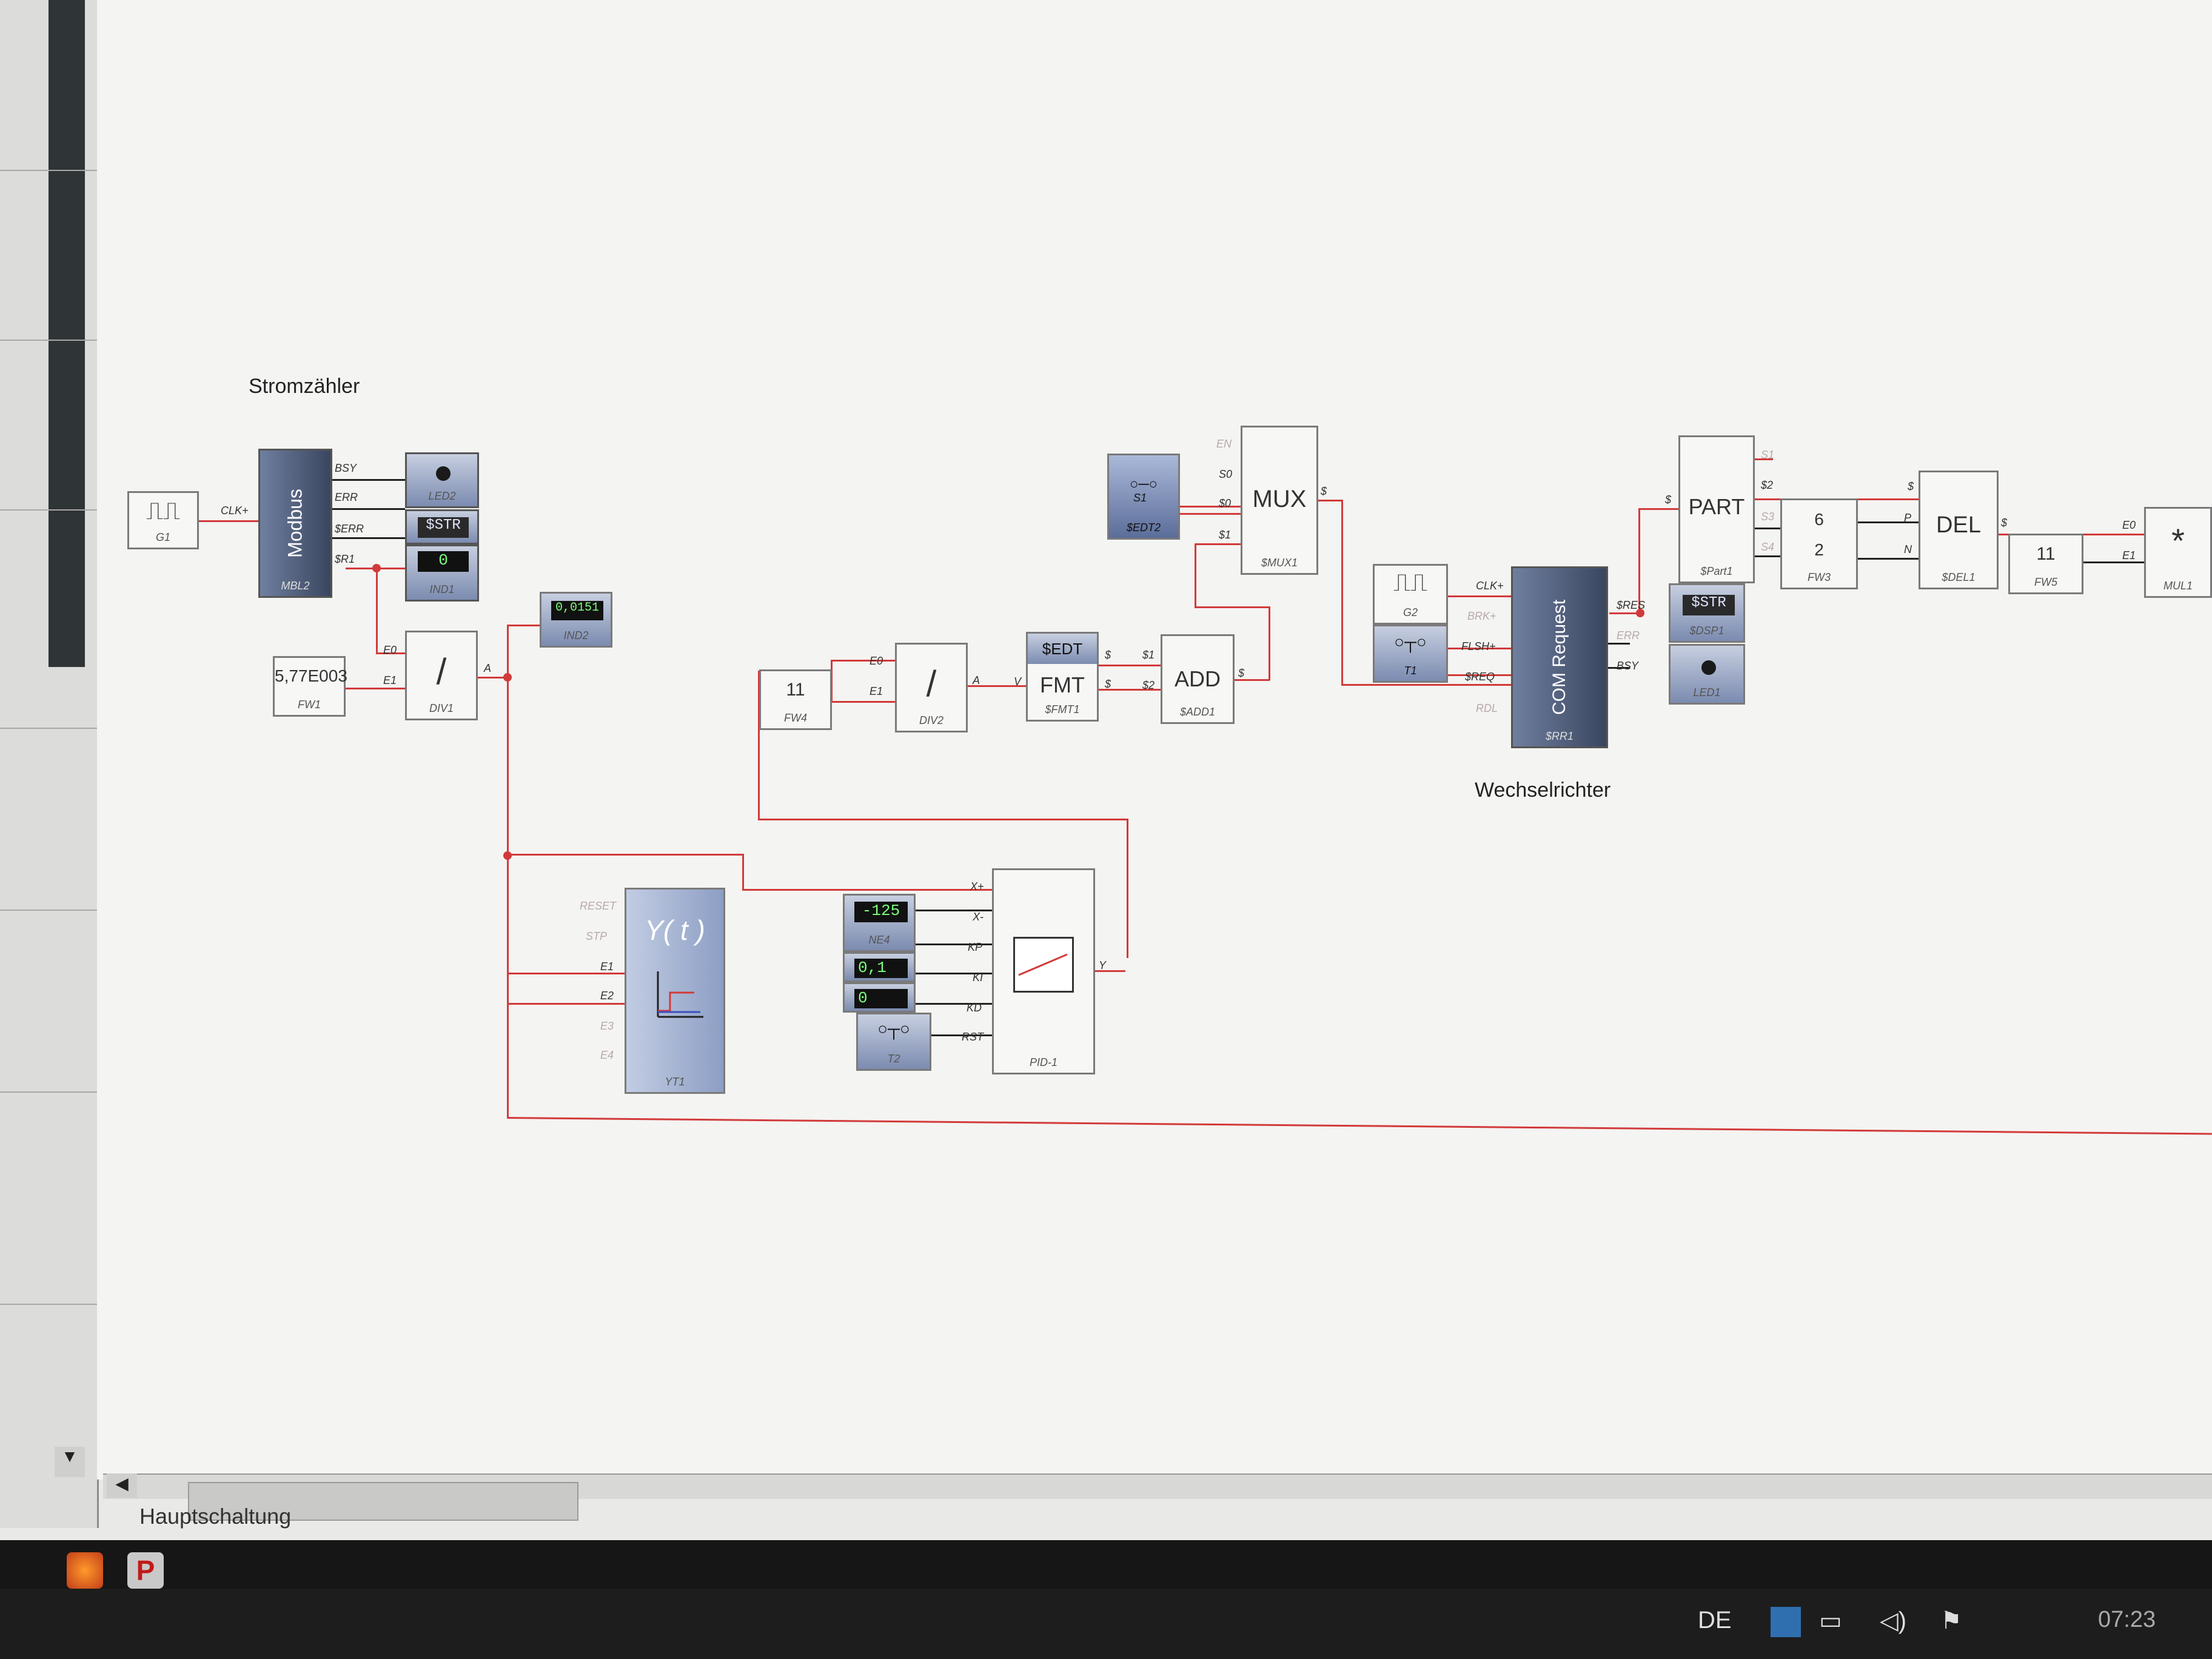 The image size is (2212, 1659). Describe the element at coordinates (977, 886) in the screenshot. I see `pin-label: X+` at that location.